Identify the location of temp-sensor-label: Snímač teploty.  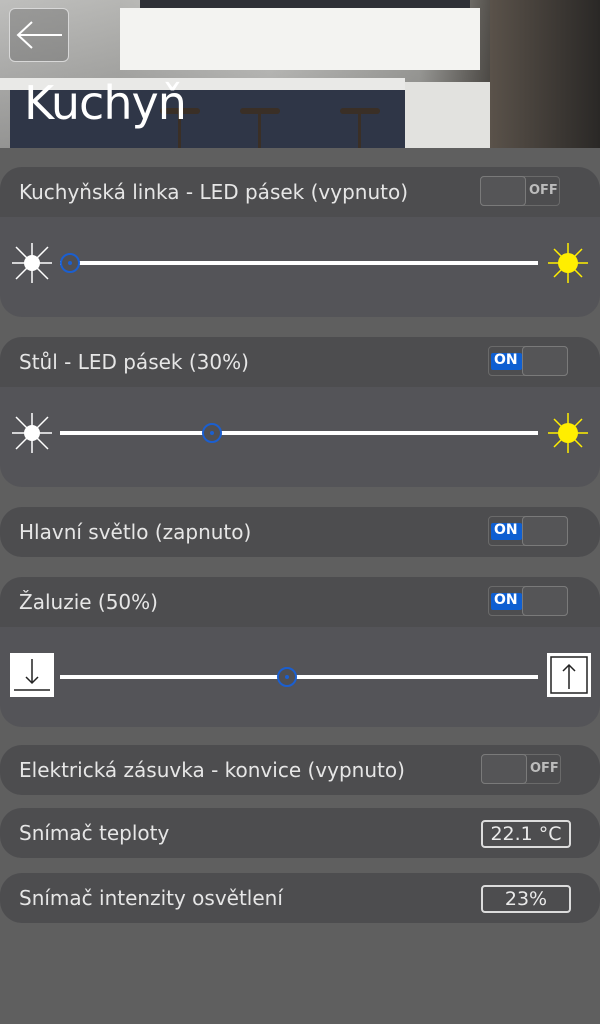
(94, 833).